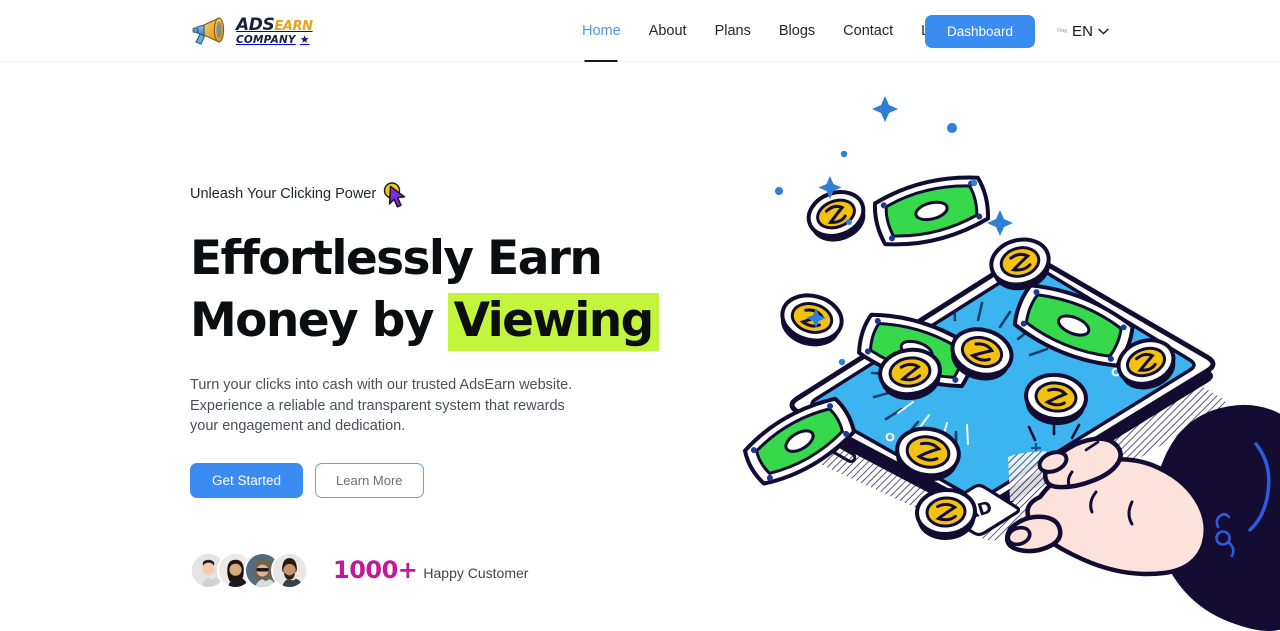 This screenshot has width=1280, height=631. Describe the element at coordinates (425, 290) in the screenshot. I see `page-title: Effortlessly Earn Money by Viewing` at that location.